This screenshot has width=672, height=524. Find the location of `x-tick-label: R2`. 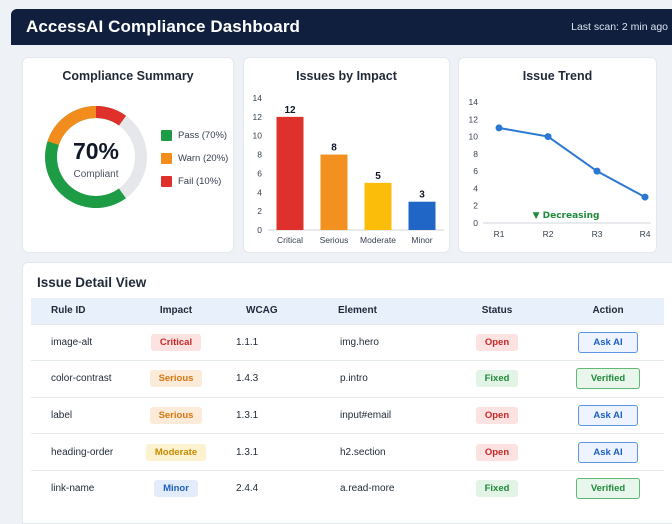

x-tick-label: R2 is located at coordinates (548, 234).